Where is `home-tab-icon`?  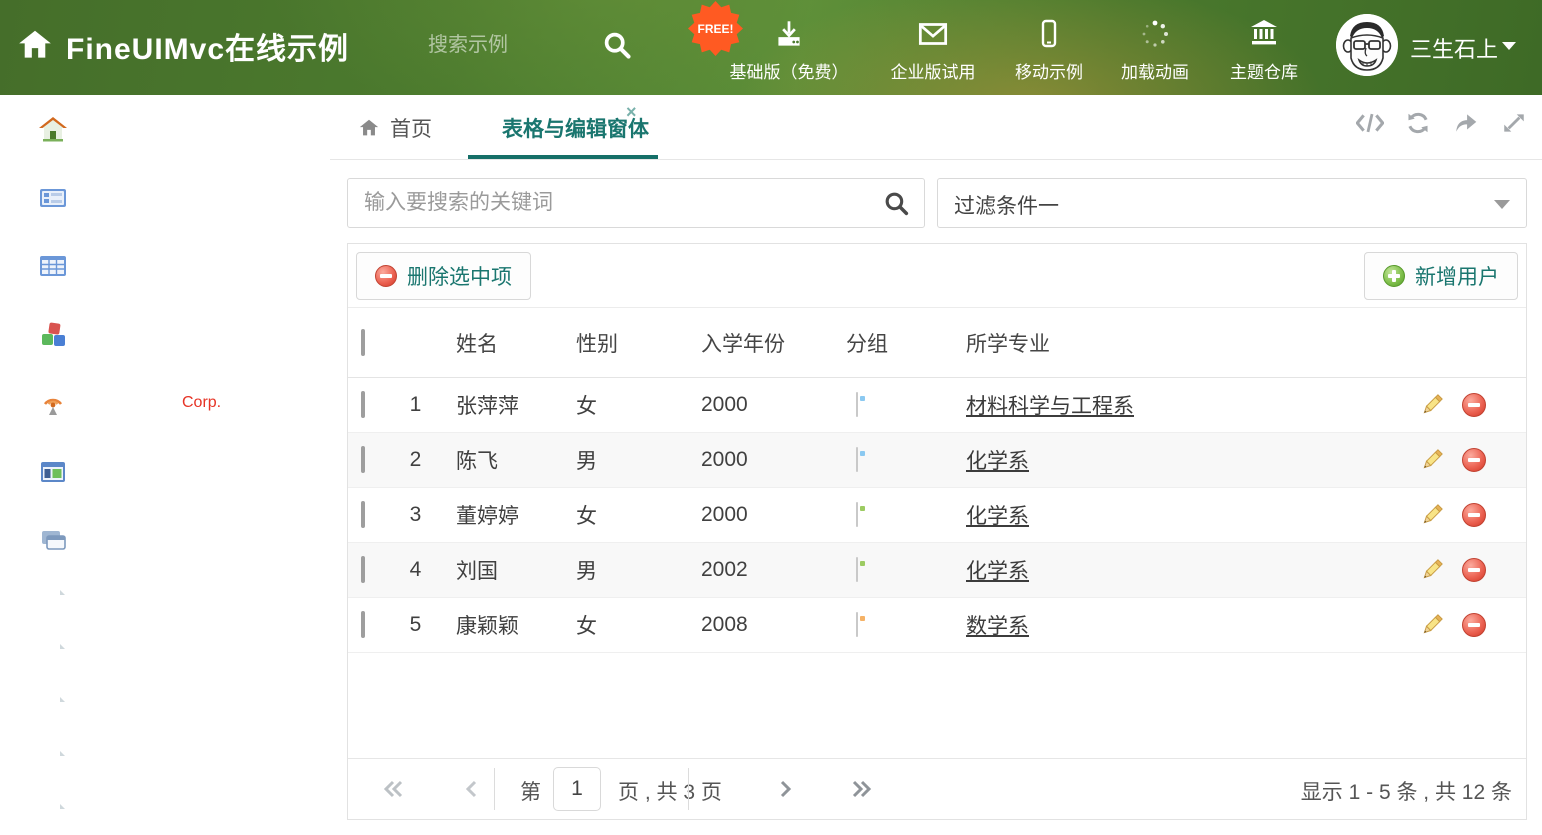 home-tab-icon is located at coordinates (369, 127).